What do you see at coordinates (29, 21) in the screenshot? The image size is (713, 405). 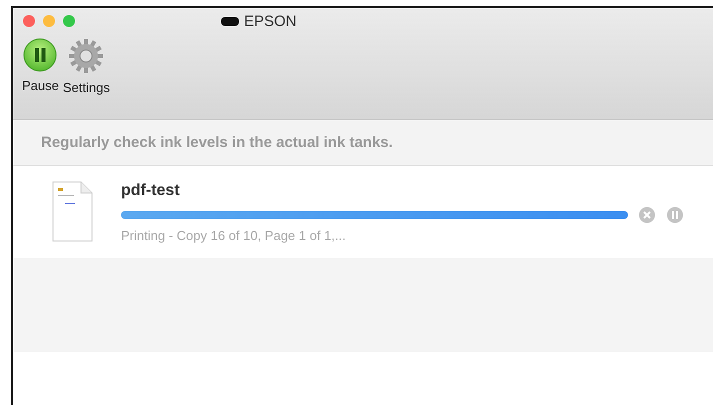 I see `close-button` at bounding box center [29, 21].